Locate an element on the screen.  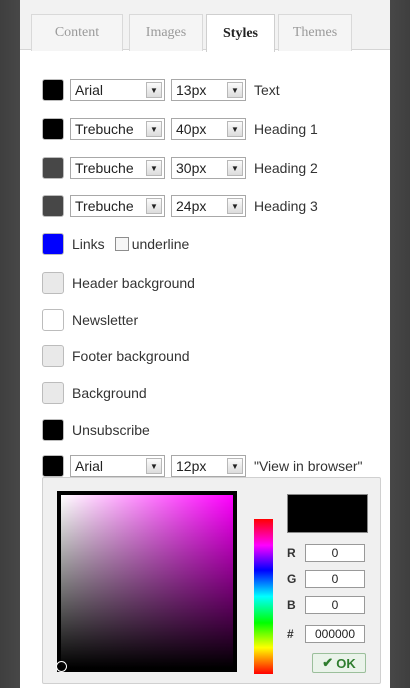
red-label: R is located at coordinates (291, 553).